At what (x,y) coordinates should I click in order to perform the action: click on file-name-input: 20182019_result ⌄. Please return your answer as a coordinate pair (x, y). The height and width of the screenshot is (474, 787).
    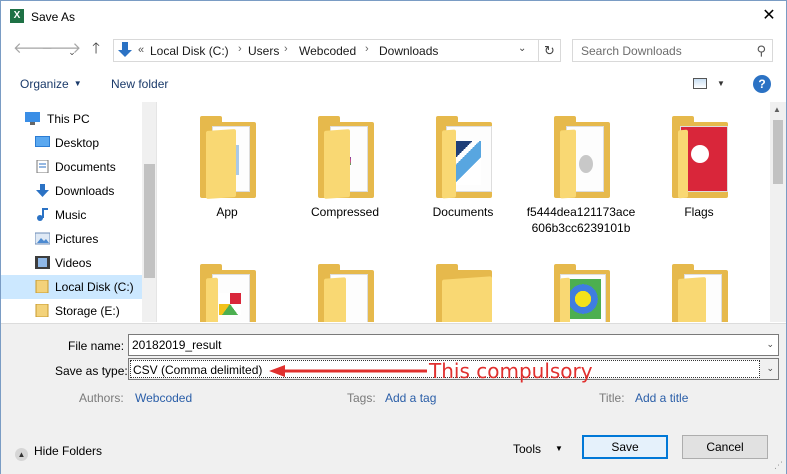
    Looking at the image, I should click on (453, 345).